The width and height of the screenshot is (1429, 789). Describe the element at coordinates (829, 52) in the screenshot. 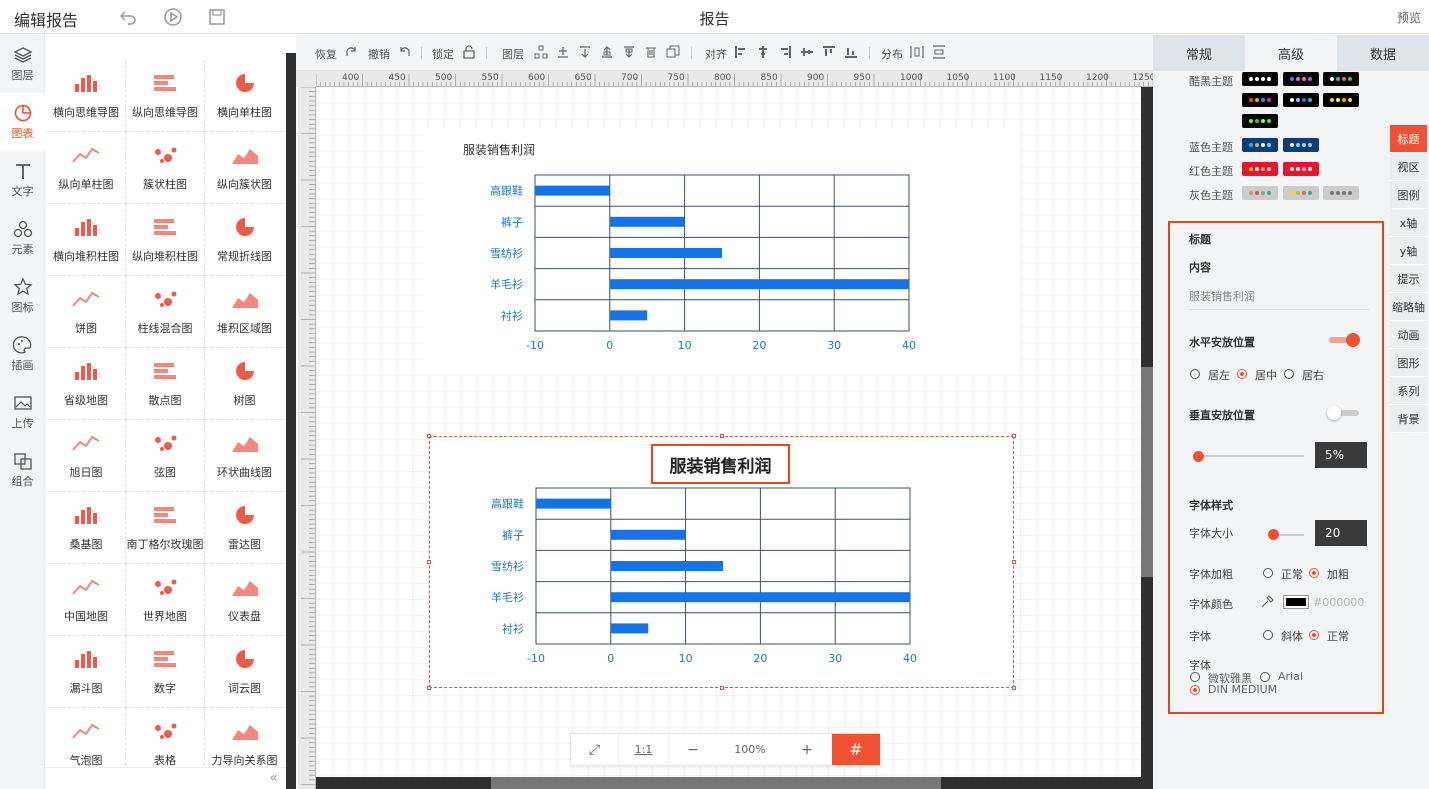

I see `align-top-icon` at that location.